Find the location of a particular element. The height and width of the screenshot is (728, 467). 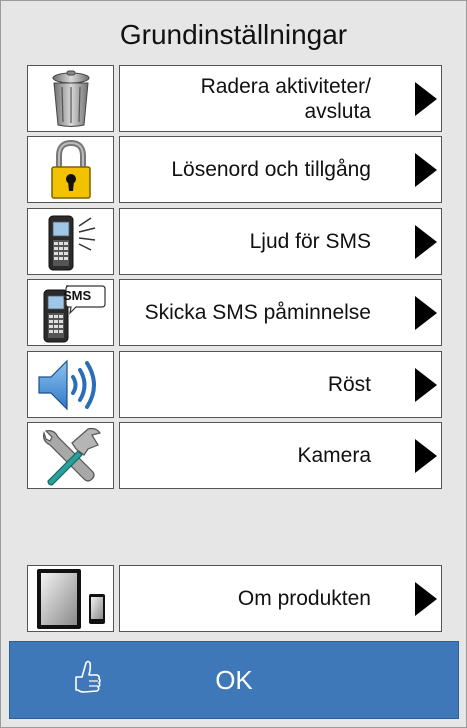

menu-row-voice: Röst is located at coordinates (234, 384).